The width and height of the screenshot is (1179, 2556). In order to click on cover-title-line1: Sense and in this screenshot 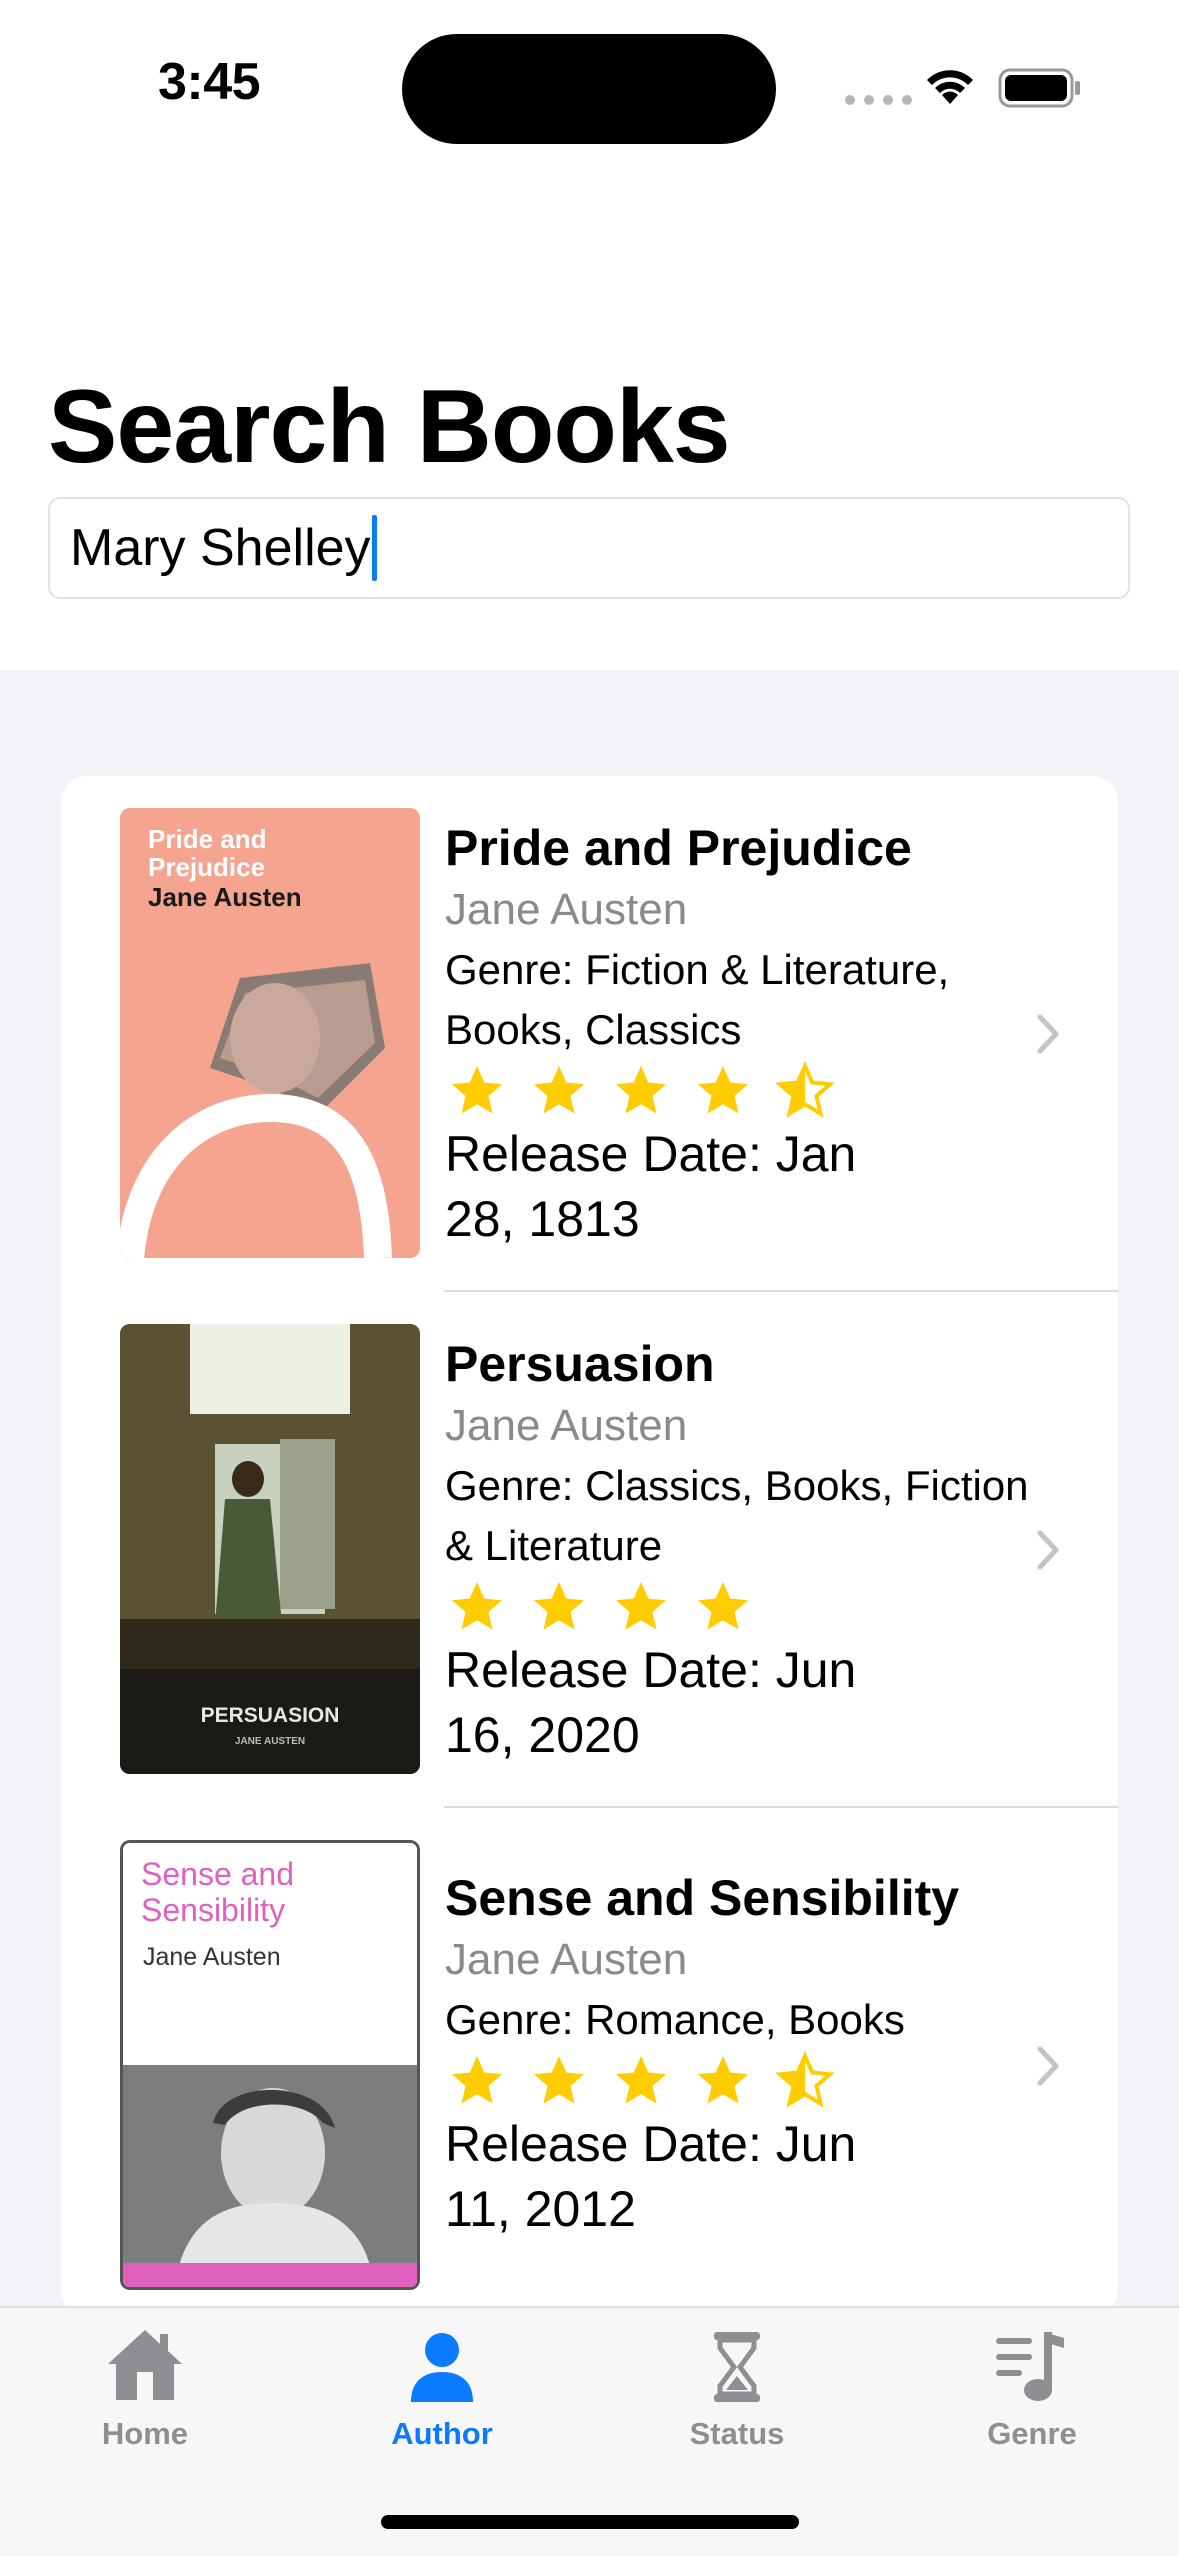, I will do `click(217, 1874)`.